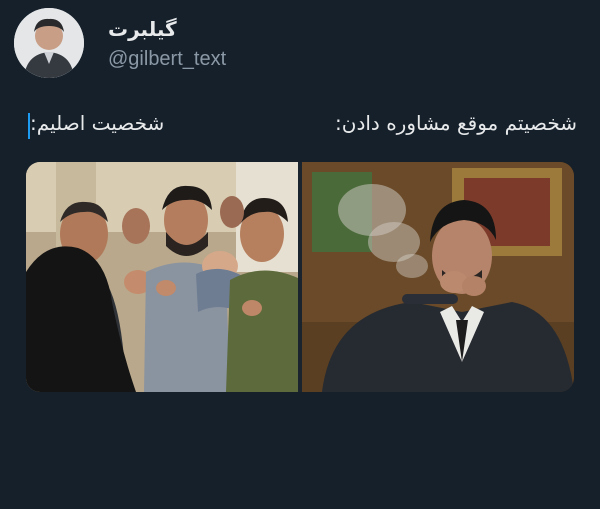  Describe the element at coordinates (142, 29) in the screenshot. I see `display-name: گیلبرت` at that location.